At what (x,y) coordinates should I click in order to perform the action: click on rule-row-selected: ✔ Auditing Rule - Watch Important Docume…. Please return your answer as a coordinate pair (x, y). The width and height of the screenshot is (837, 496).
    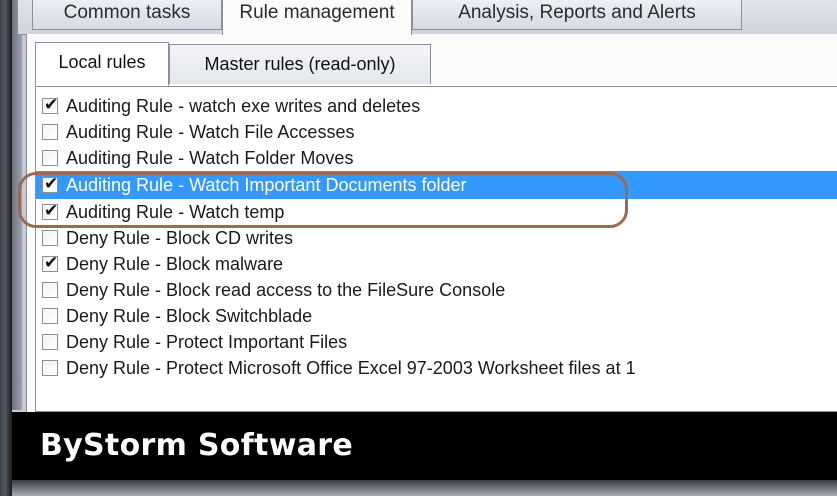
    Looking at the image, I should click on (436, 185).